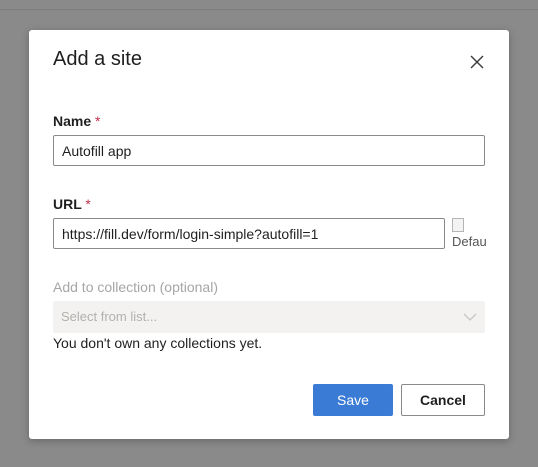 The height and width of the screenshot is (467, 538). I want to click on url-input, so click(249, 233).